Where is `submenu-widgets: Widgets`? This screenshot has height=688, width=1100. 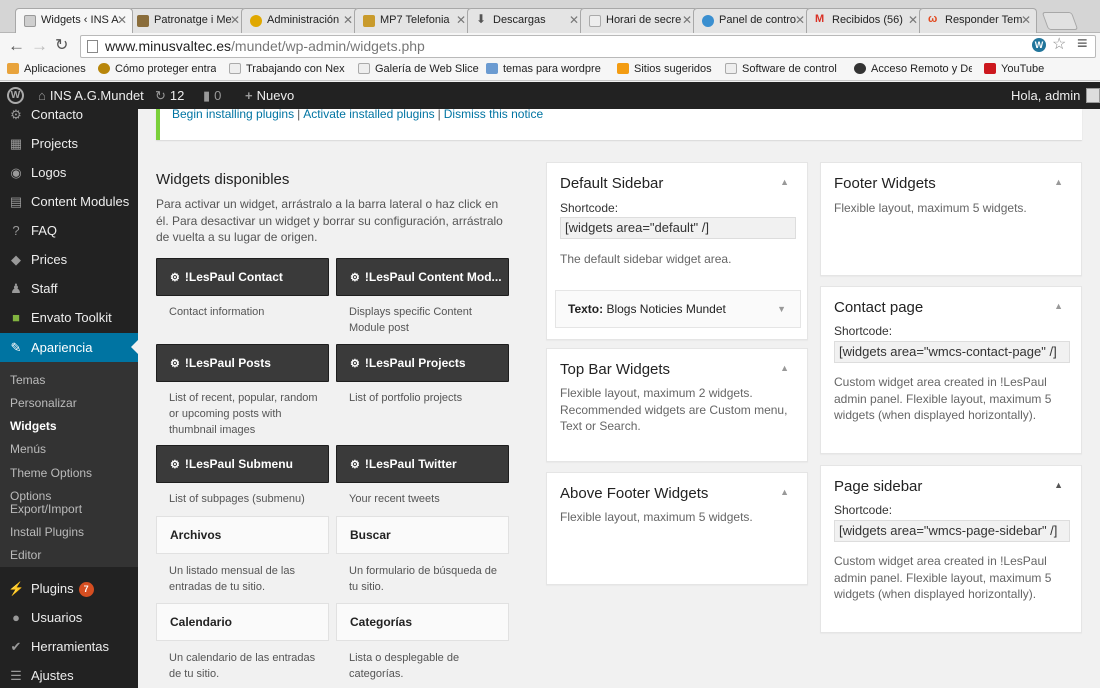 submenu-widgets: Widgets is located at coordinates (33, 426).